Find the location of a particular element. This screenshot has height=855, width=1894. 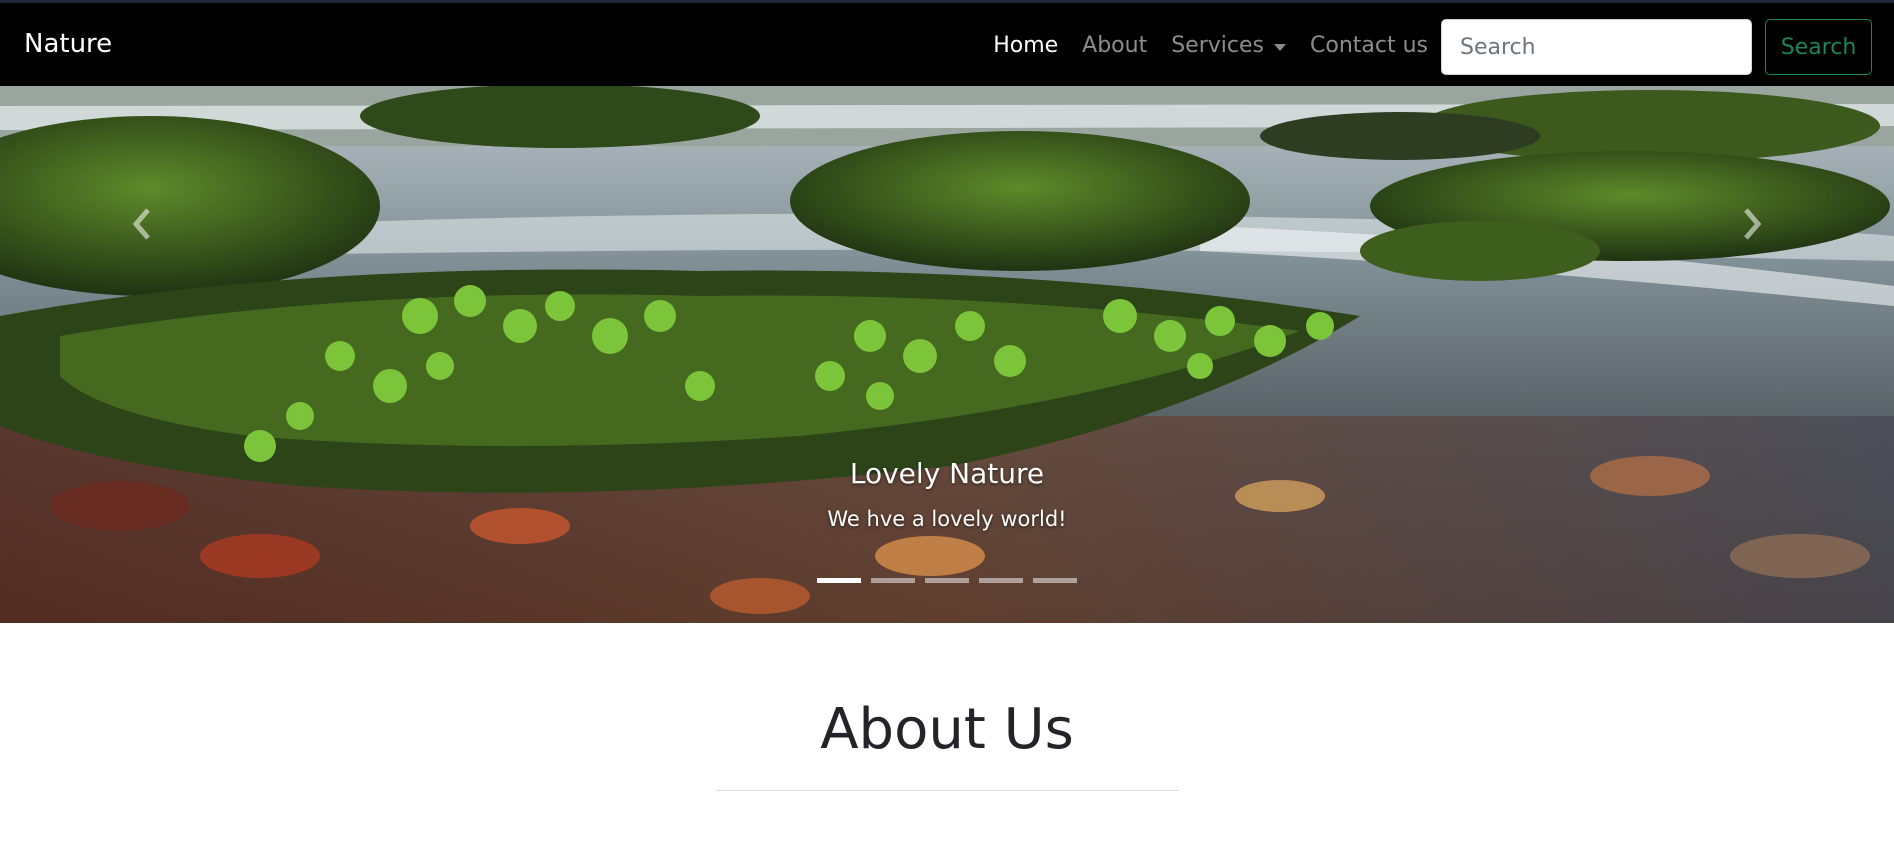

search-button: Search is located at coordinates (1818, 47).